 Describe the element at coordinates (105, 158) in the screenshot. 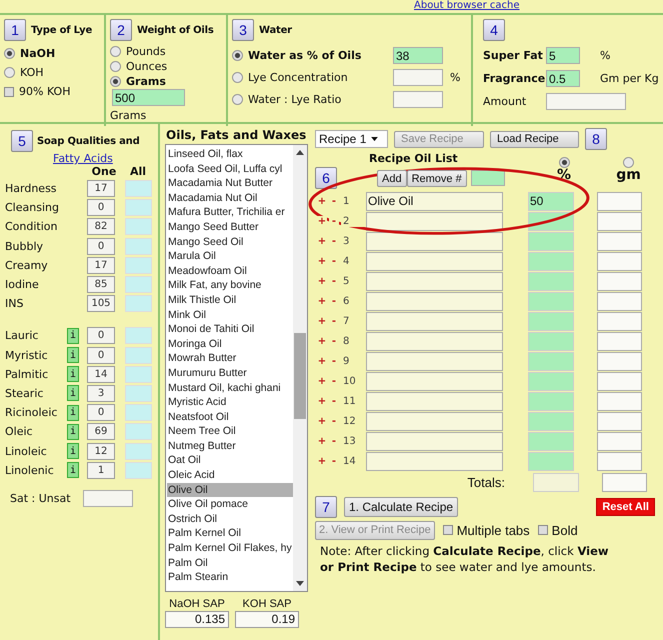

I see `fatty-acids-link: Fatty Acids` at that location.